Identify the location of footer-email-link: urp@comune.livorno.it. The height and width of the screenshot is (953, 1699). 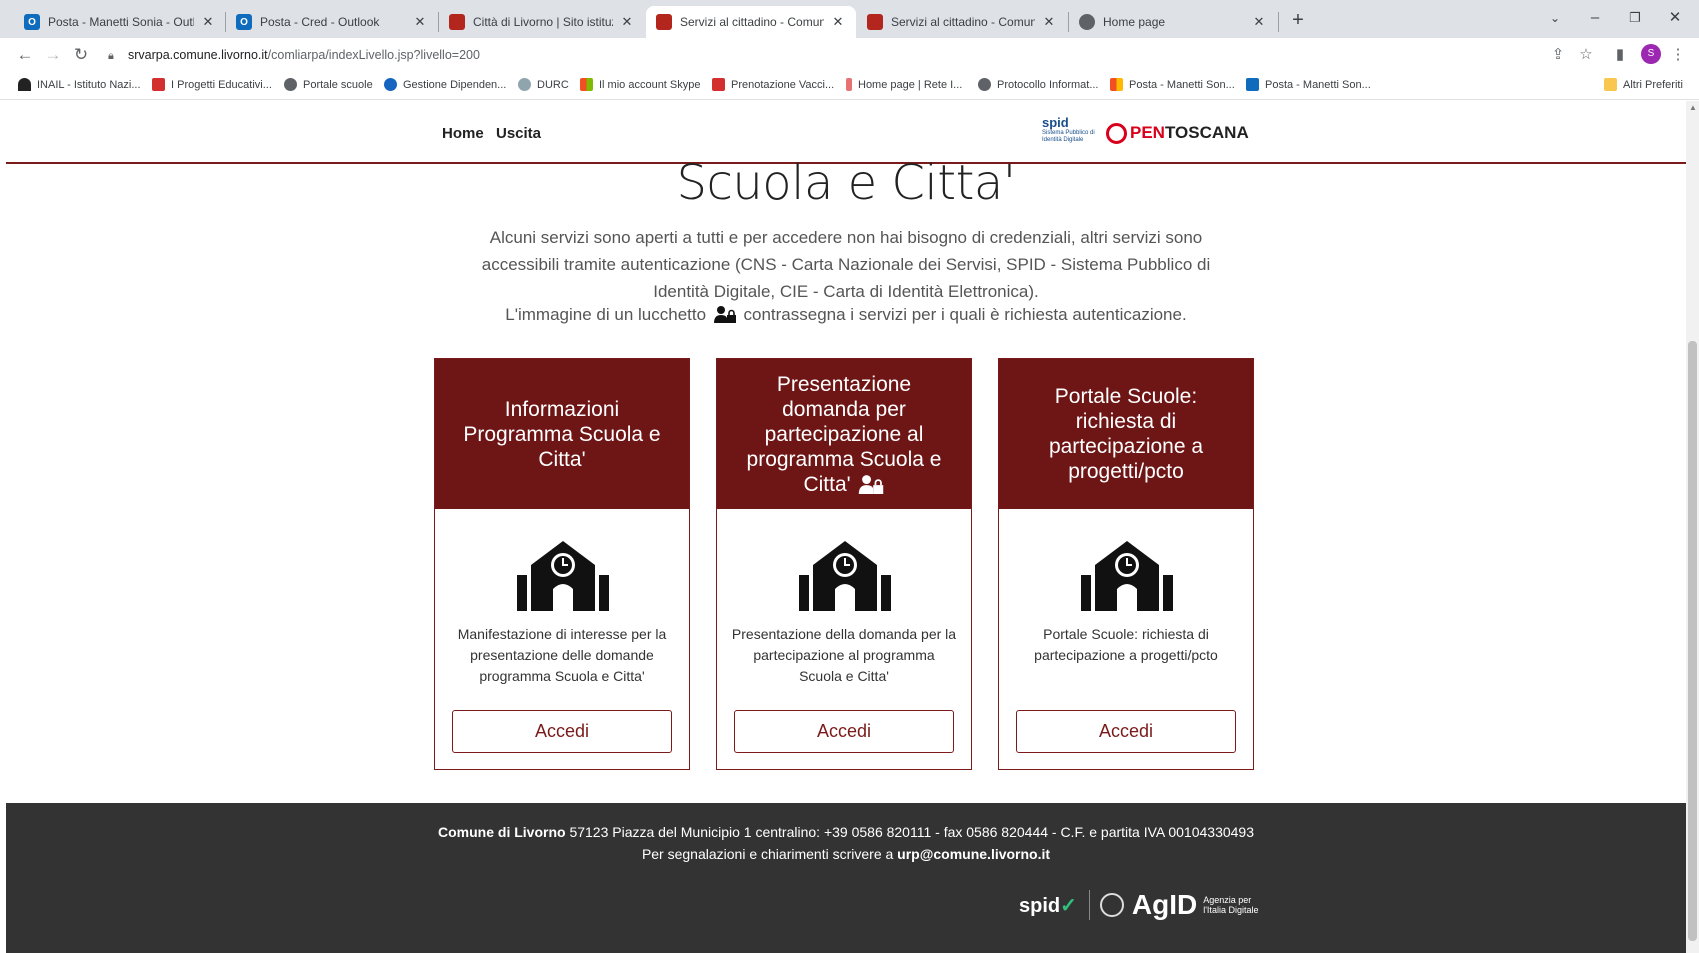
(973, 854).